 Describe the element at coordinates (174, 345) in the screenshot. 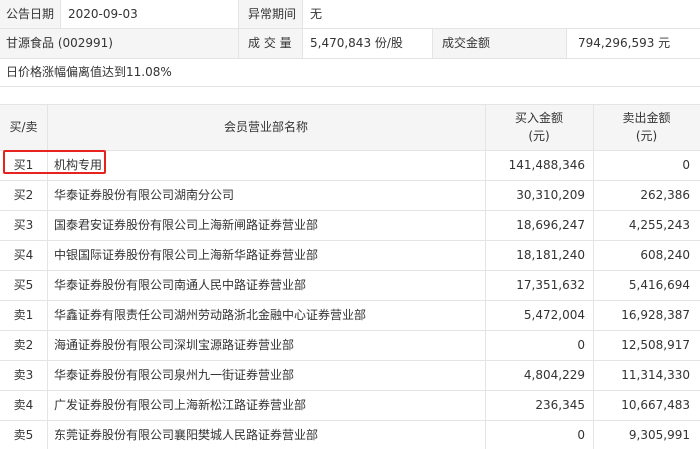

I see `row-branch-name: 海通证券股份有限公司深圳宝源路证券营业部` at that location.